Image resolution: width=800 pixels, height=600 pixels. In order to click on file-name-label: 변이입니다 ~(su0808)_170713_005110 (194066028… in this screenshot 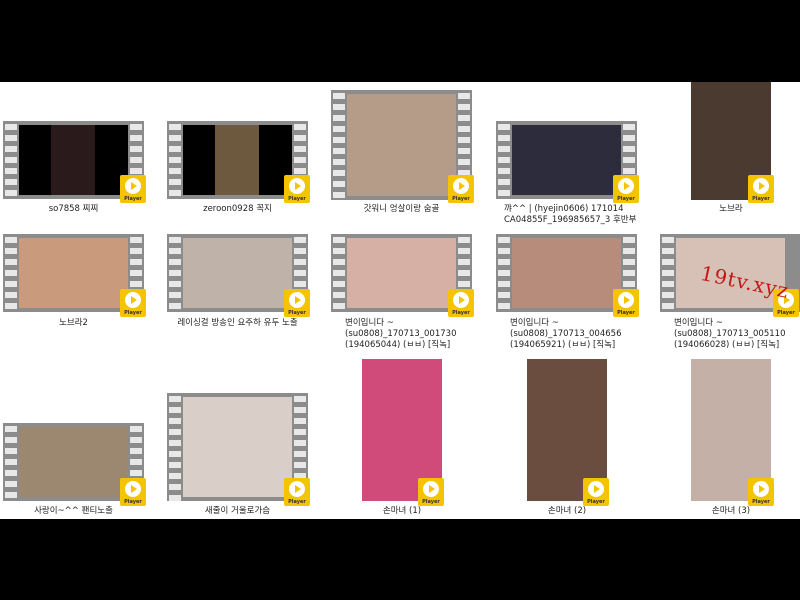, I will do `click(730, 334)`.